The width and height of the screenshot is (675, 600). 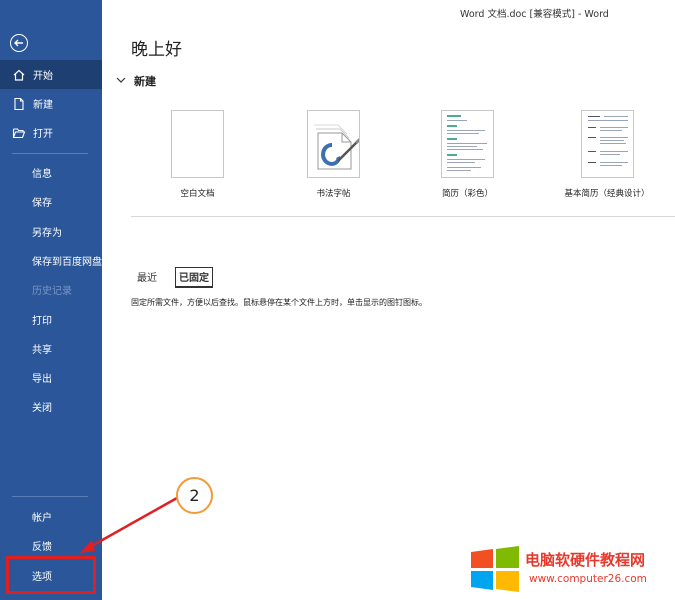 I want to click on windows-logo-icon, so click(x=495, y=569).